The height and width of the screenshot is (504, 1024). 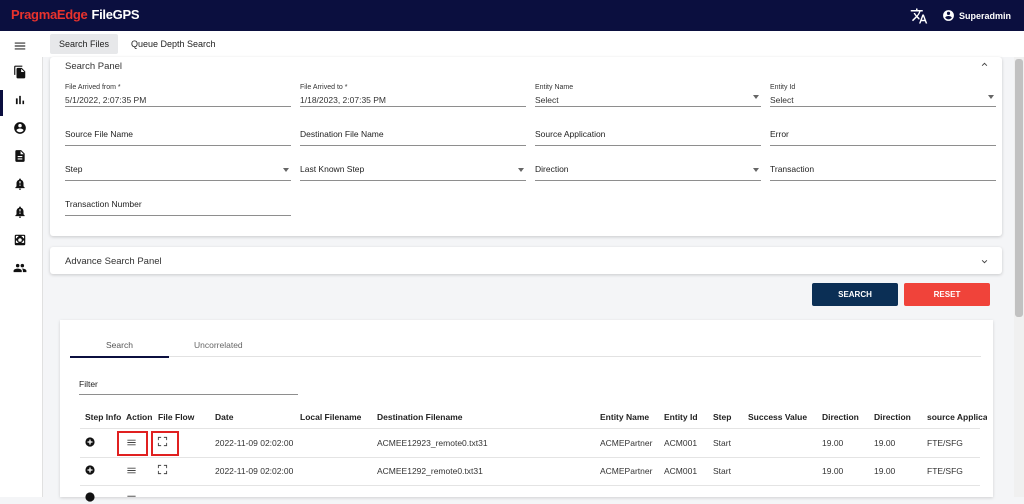 I want to click on page-tabs: Search Files Queue Depth Search, so click(x=533, y=44).